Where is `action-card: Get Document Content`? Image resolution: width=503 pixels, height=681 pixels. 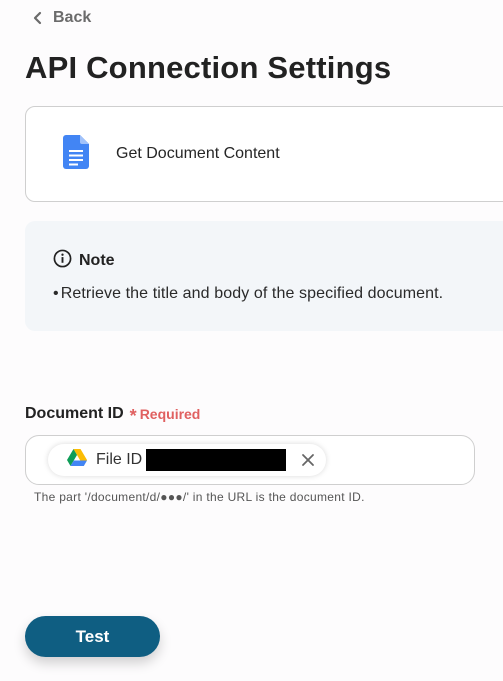
action-card: Get Document Content is located at coordinates (264, 154).